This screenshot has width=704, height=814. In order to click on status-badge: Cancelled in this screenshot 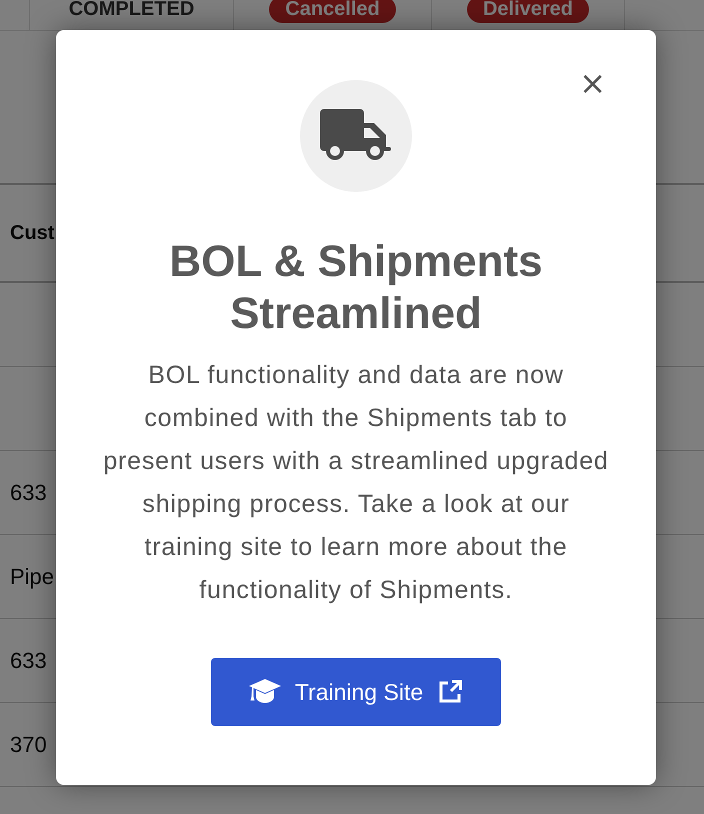, I will do `click(332, 11)`.